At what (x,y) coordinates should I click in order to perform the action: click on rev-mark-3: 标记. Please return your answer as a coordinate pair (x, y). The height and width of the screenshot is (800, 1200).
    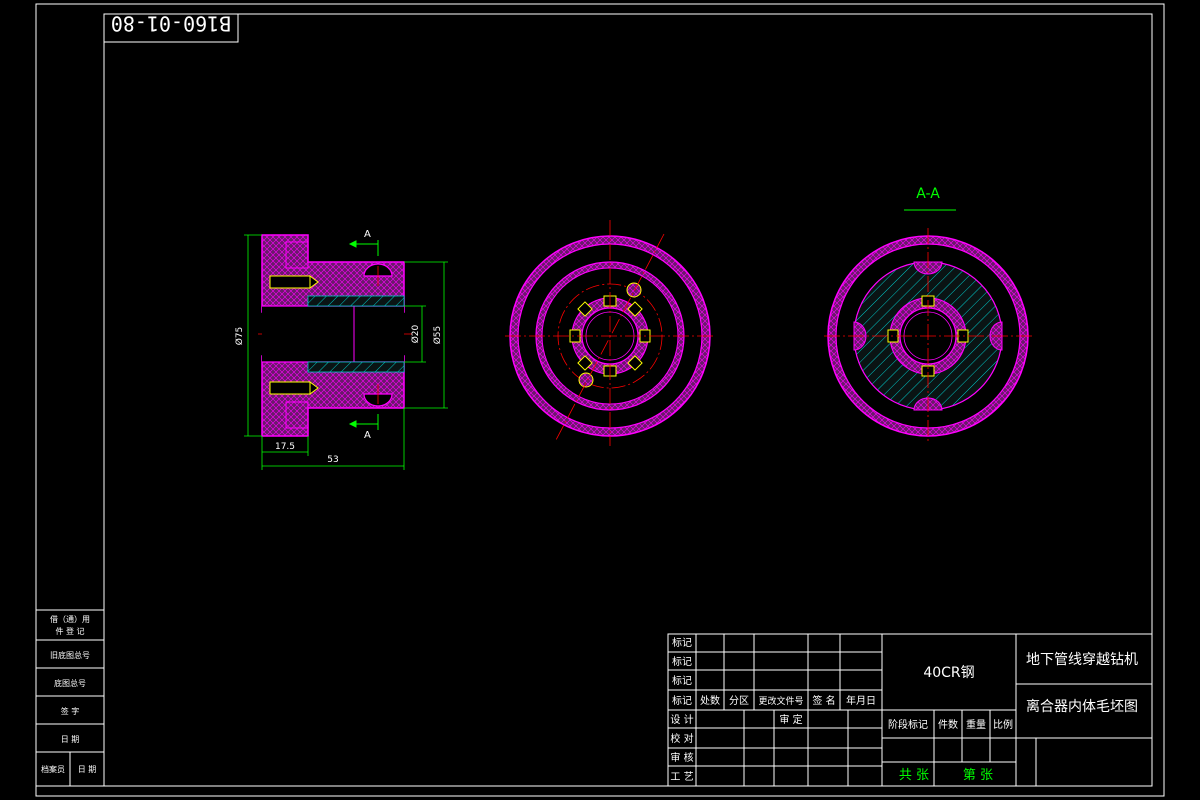
    Looking at the image, I should click on (682, 681).